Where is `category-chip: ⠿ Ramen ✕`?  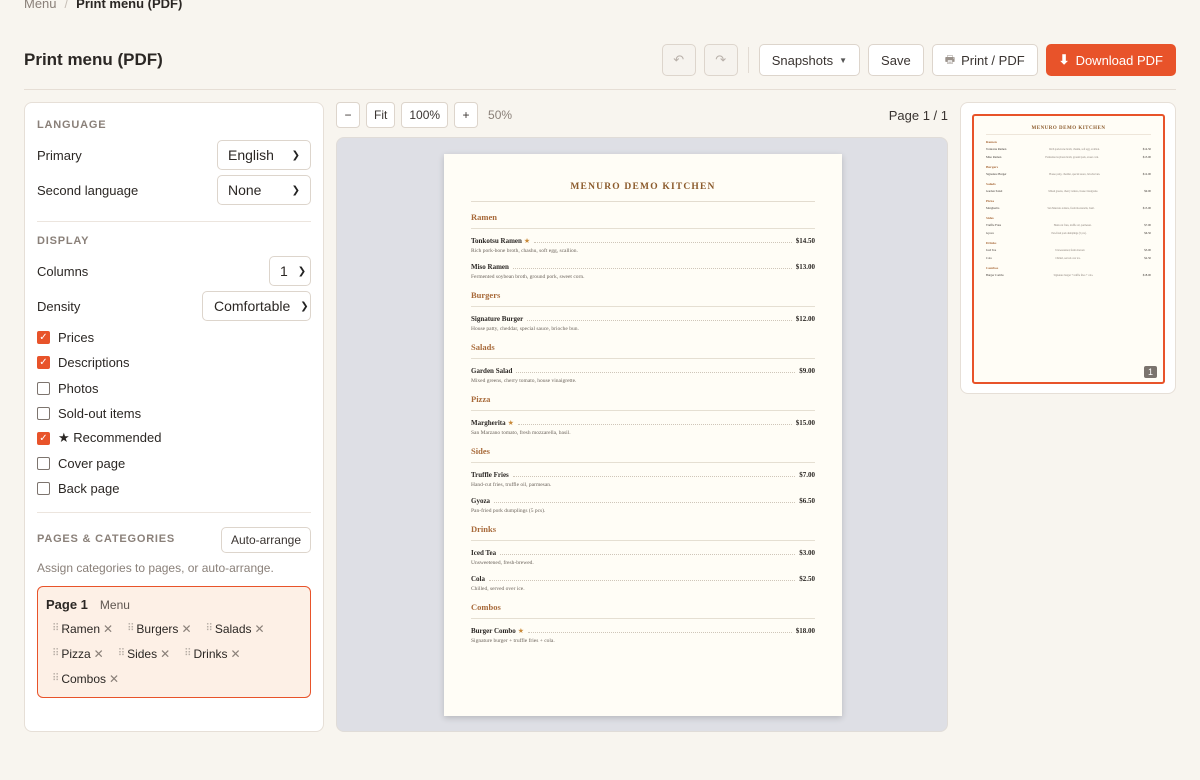
category-chip: ⠿ Ramen ✕ is located at coordinates (82, 628).